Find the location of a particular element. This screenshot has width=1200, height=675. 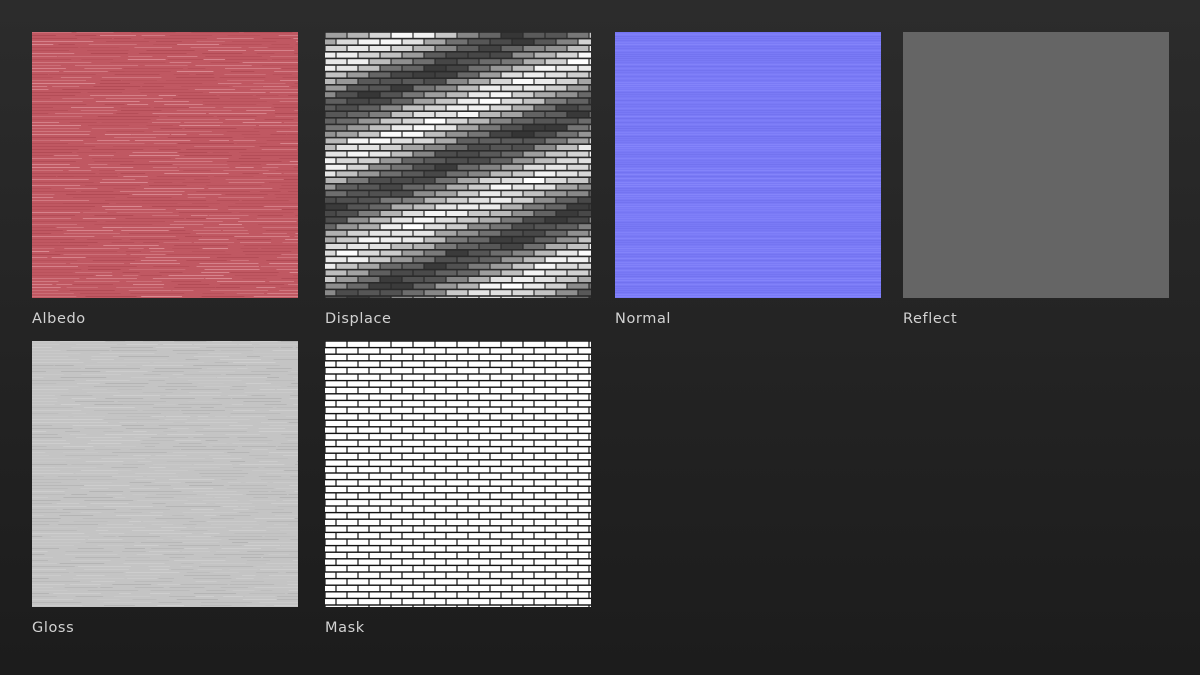

reflect-label: Reflect is located at coordinates (930, 319).